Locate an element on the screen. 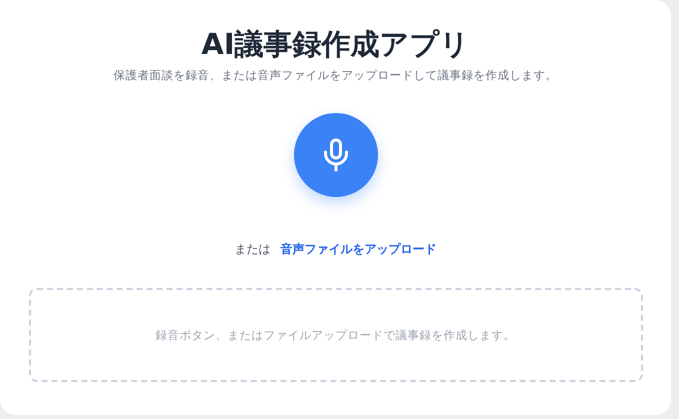 This screenshot has height=419, width=679. result-message: 録音ボタン、またはファイルアップロードで議事録を作成します。 is located at coordinates (336, 335).